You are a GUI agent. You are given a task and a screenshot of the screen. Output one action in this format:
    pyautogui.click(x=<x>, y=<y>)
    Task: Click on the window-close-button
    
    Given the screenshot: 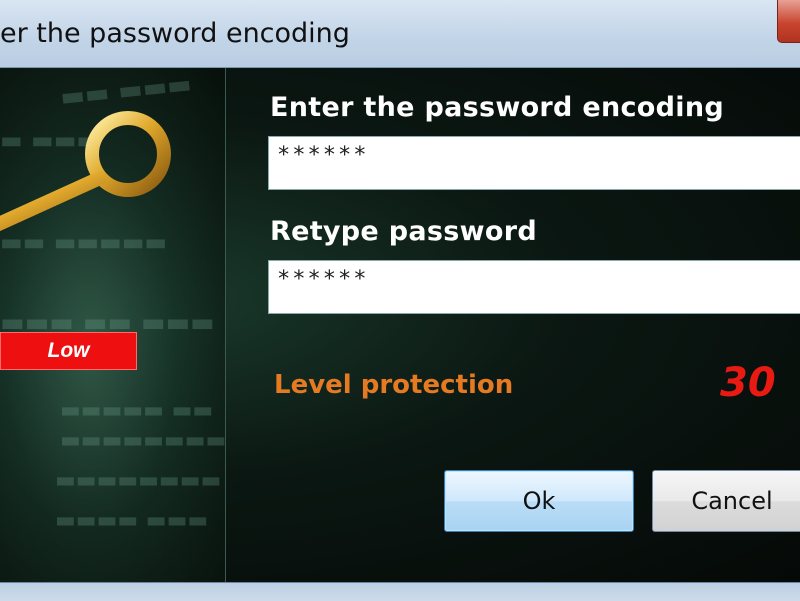 What is the action you would take?
    pyautogui.click(x=788, y=21)
    